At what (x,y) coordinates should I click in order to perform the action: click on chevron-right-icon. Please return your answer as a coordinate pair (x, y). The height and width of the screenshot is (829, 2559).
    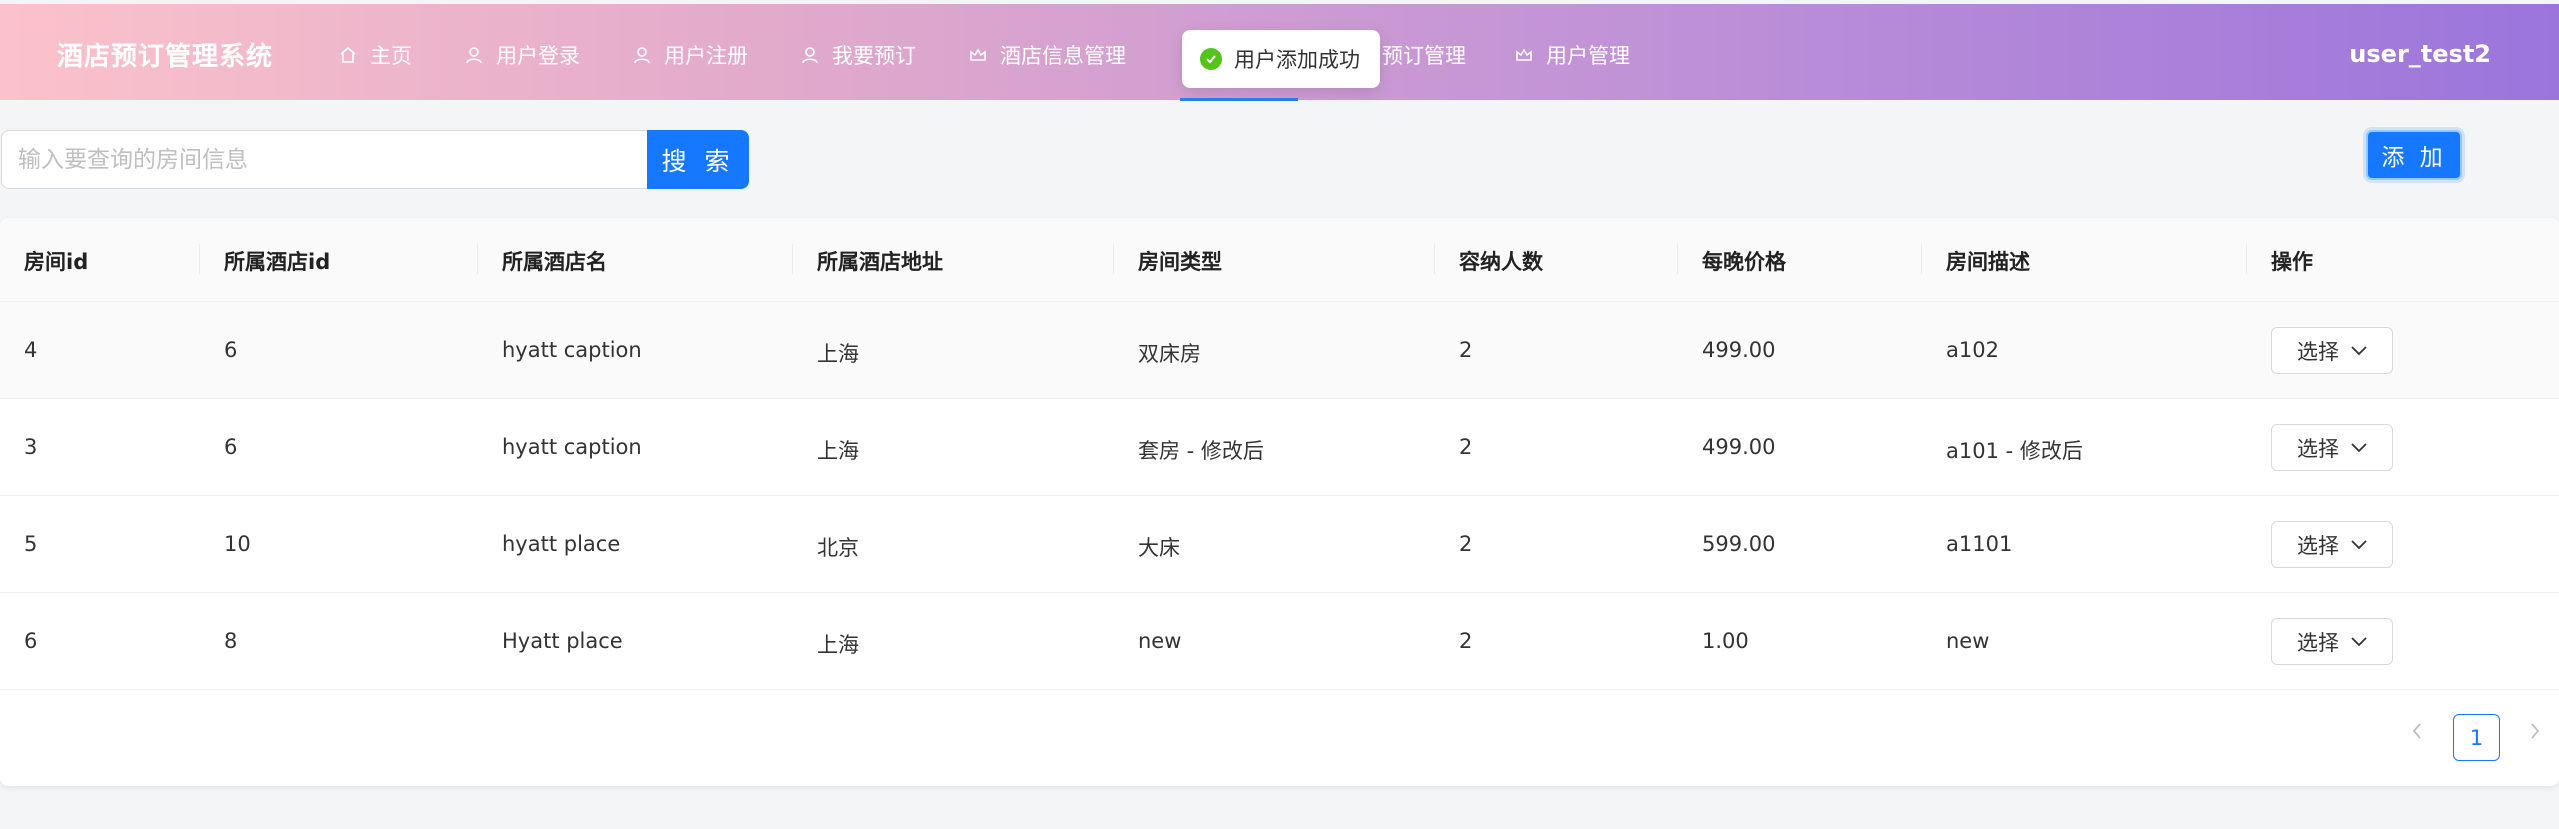
    Looking at the image, I should click on (2535, 731).